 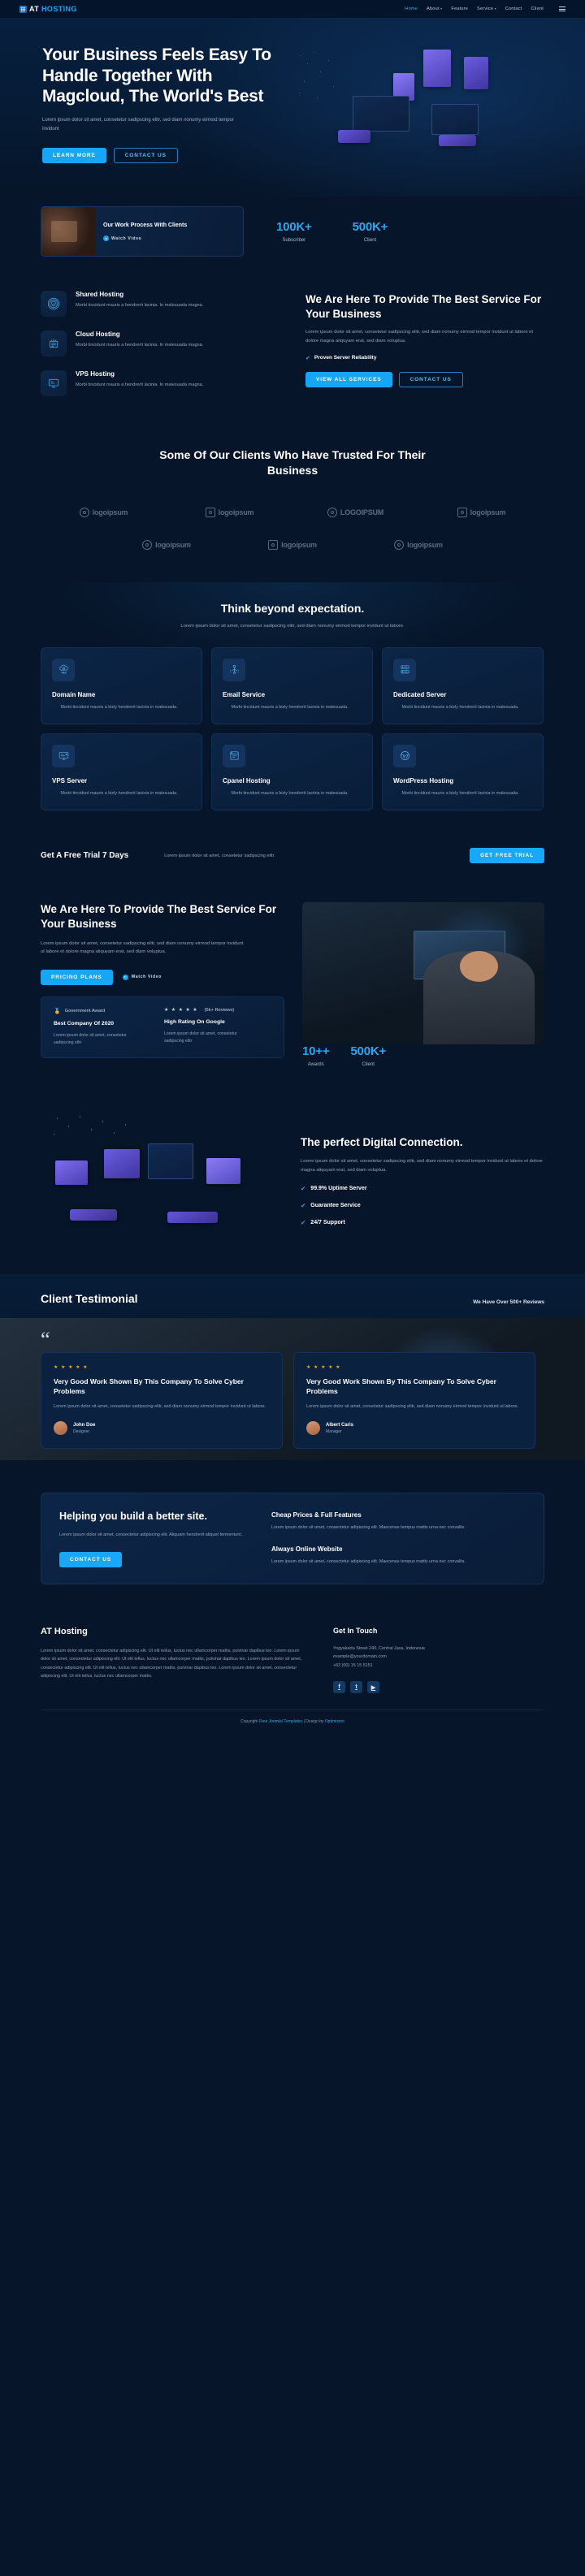 What do you see at coordinates (418, 104) in the screenshot?
I see `hero-illustration` at bounding box center [418, 104].